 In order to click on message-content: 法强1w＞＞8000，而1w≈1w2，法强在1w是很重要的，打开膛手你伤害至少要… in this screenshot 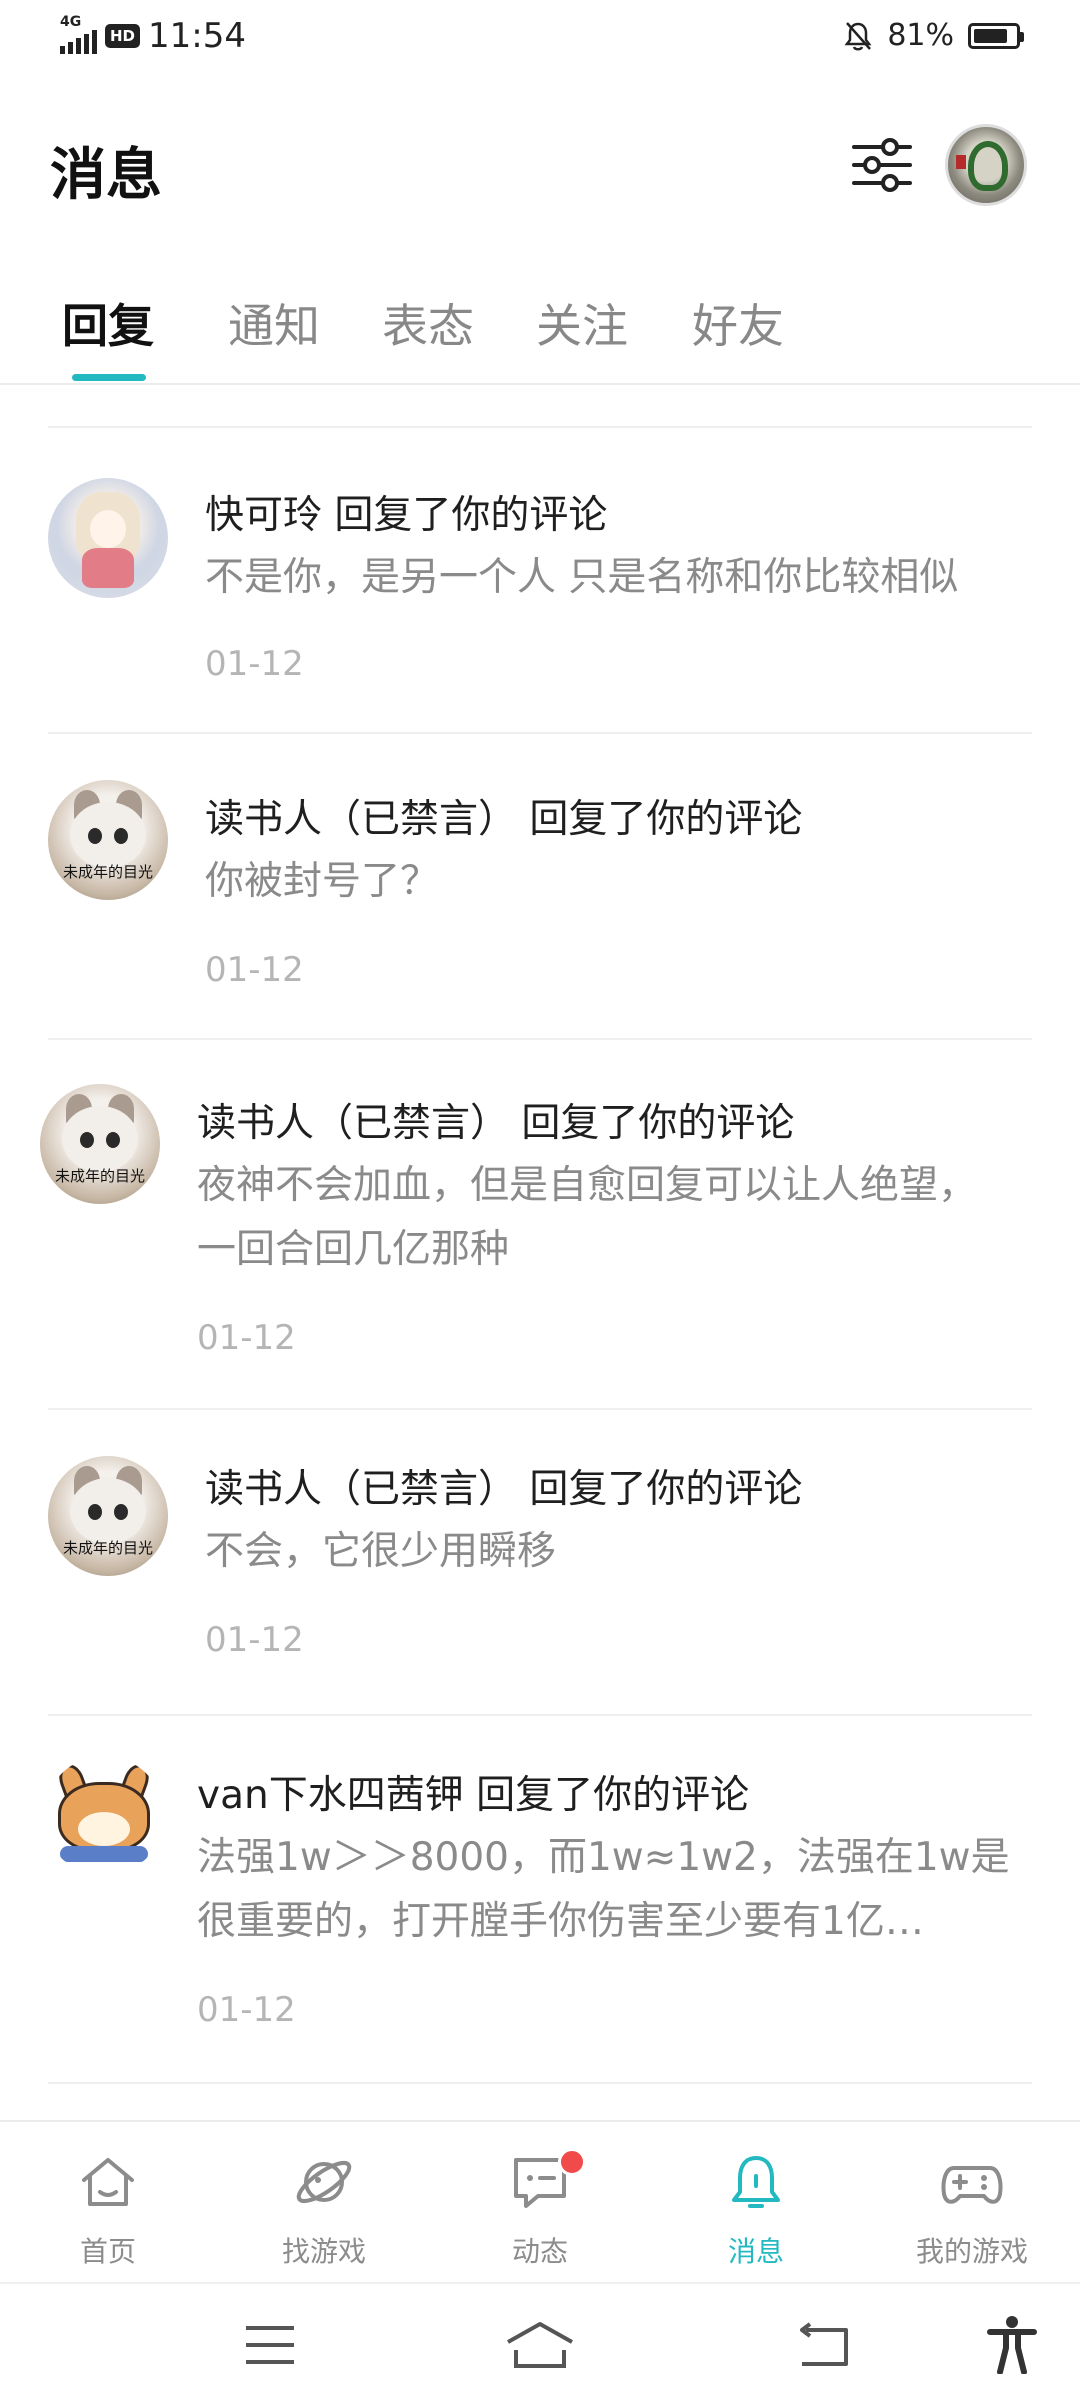, I will do `click(603, 1889)`.